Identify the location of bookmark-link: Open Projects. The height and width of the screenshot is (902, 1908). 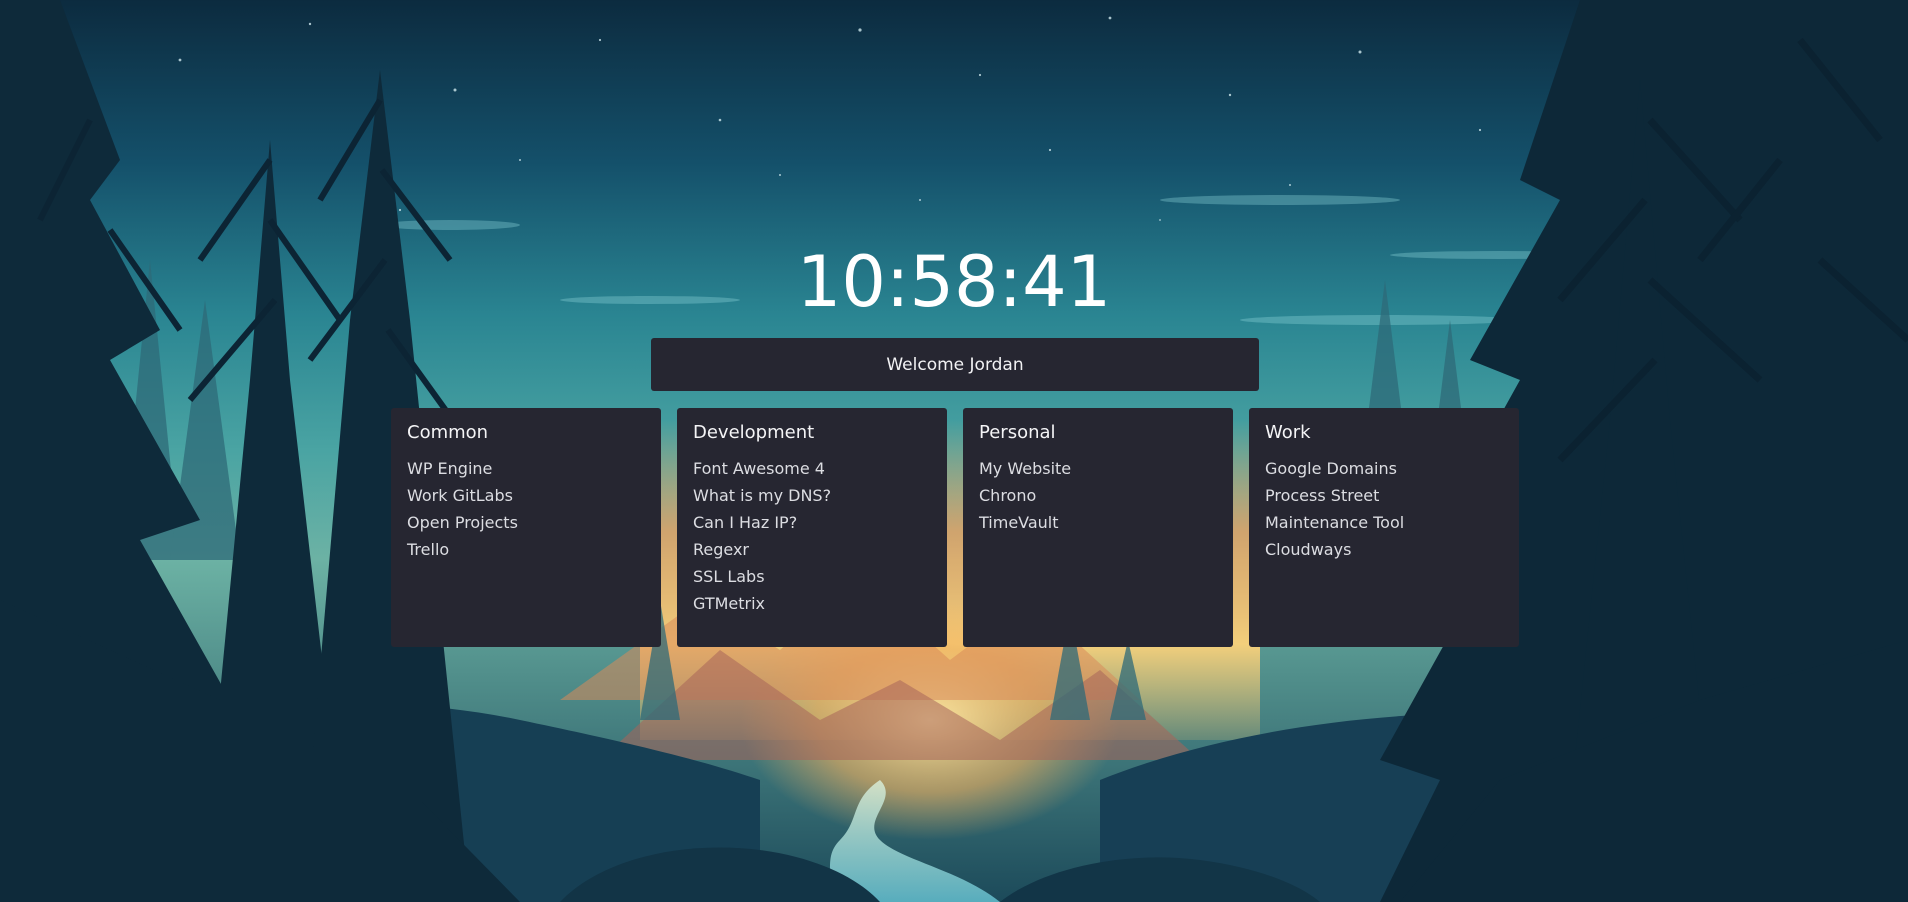
(526, 522).